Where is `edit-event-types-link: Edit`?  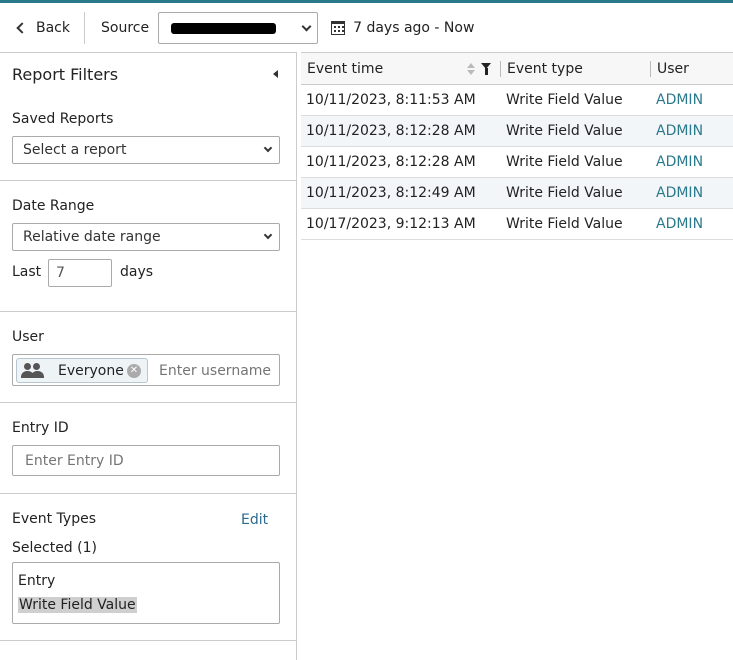 edit-event-types-link: Edit is located at coordinates (254, 520).